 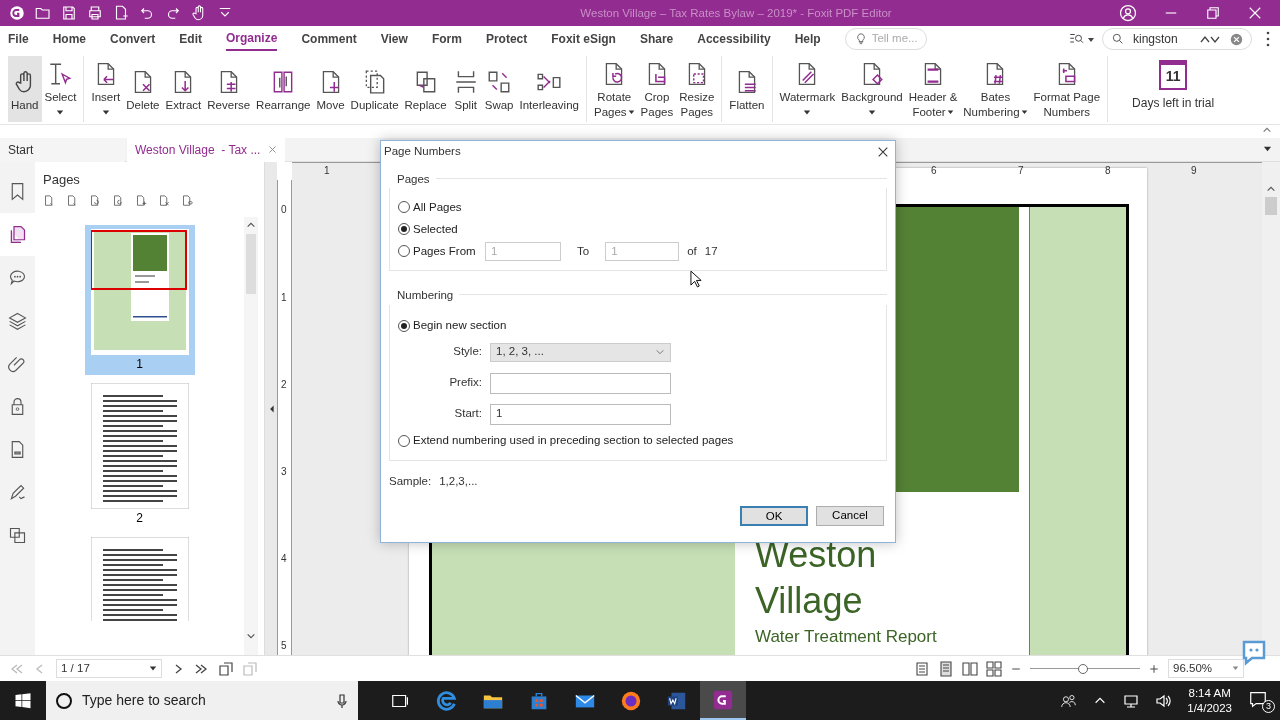 I want to click on tool-button: Crop Pages, so click(x=657, y=89).